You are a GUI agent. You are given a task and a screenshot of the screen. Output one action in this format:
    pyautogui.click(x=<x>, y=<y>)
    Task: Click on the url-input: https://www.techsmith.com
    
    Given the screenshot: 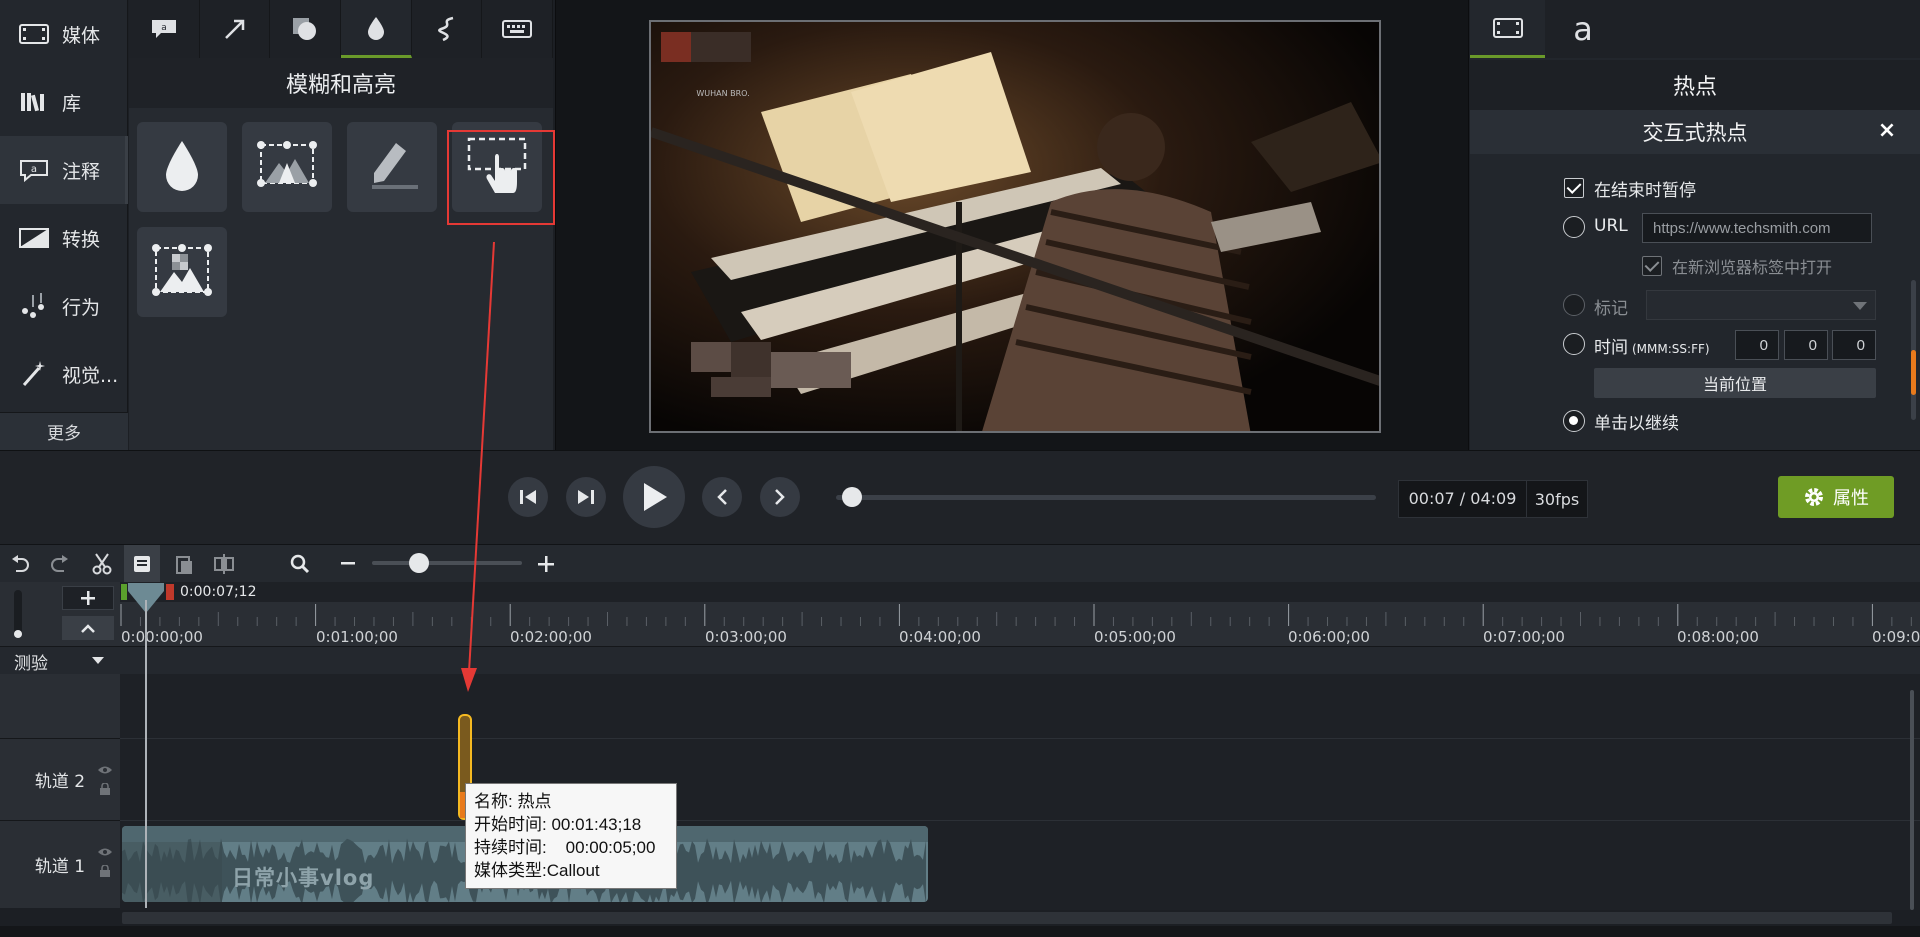 What is the action you would take?
    pyautogui.click(x=1757, y=228)
    